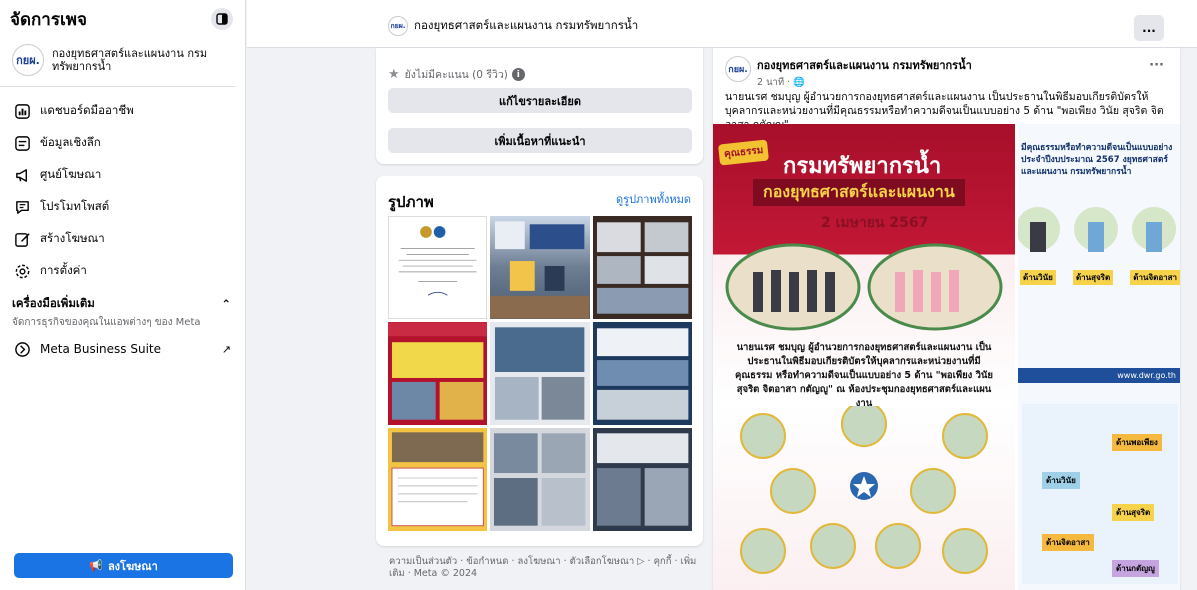 This screenshot has height=590, width=1197. What do you see at coordinates (738, 69) in the screenshot?
I see `post-author-avatar: กยผ.` at bounding box center [738, 69].